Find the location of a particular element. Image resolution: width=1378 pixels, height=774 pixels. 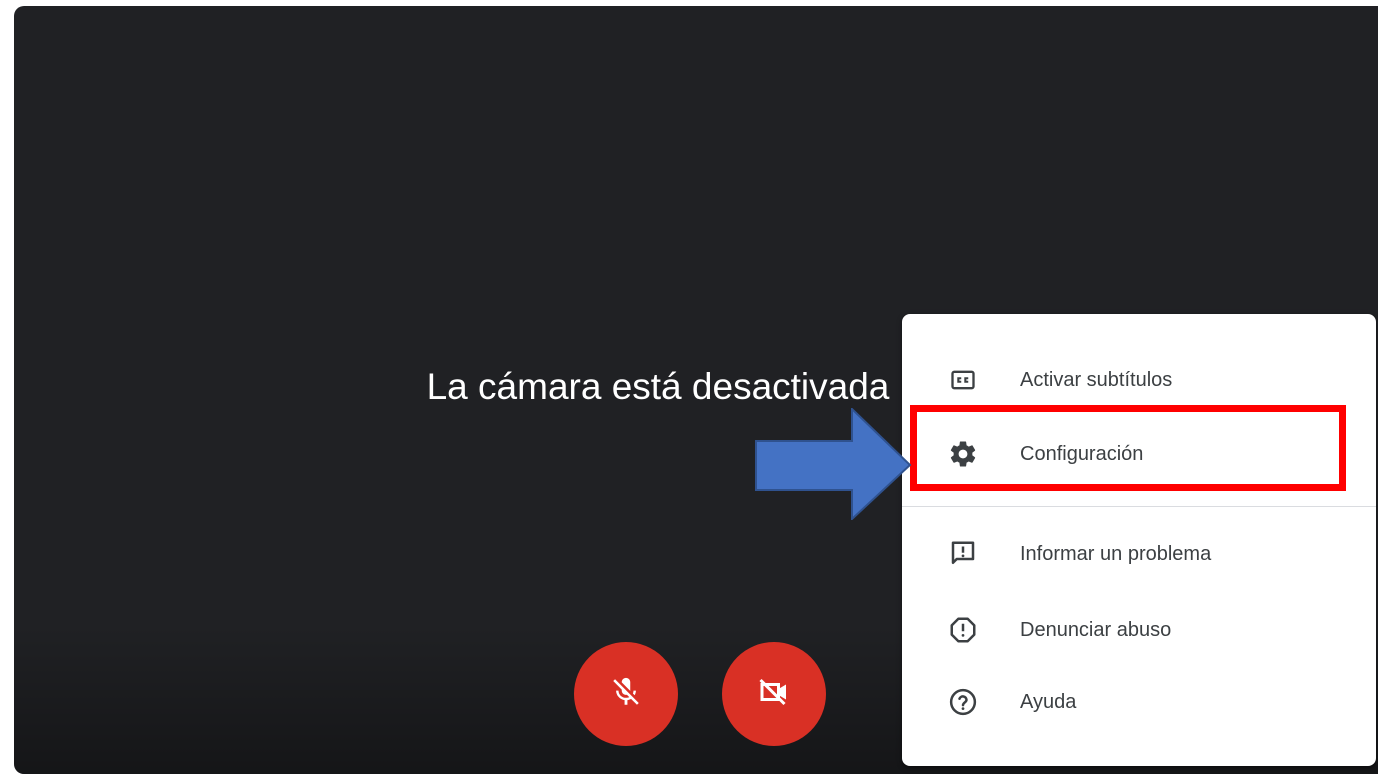

report-icon is located at coordinates (963, 630).